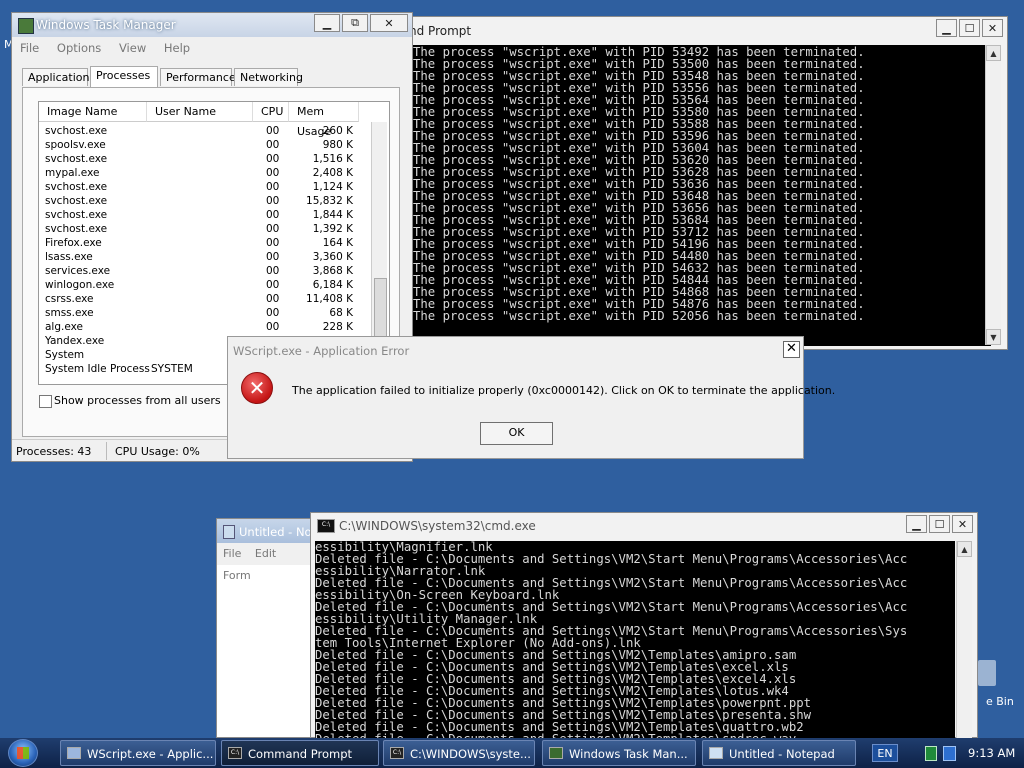  I want to click on scroll-down-icon: ▼, so click(993, 337).